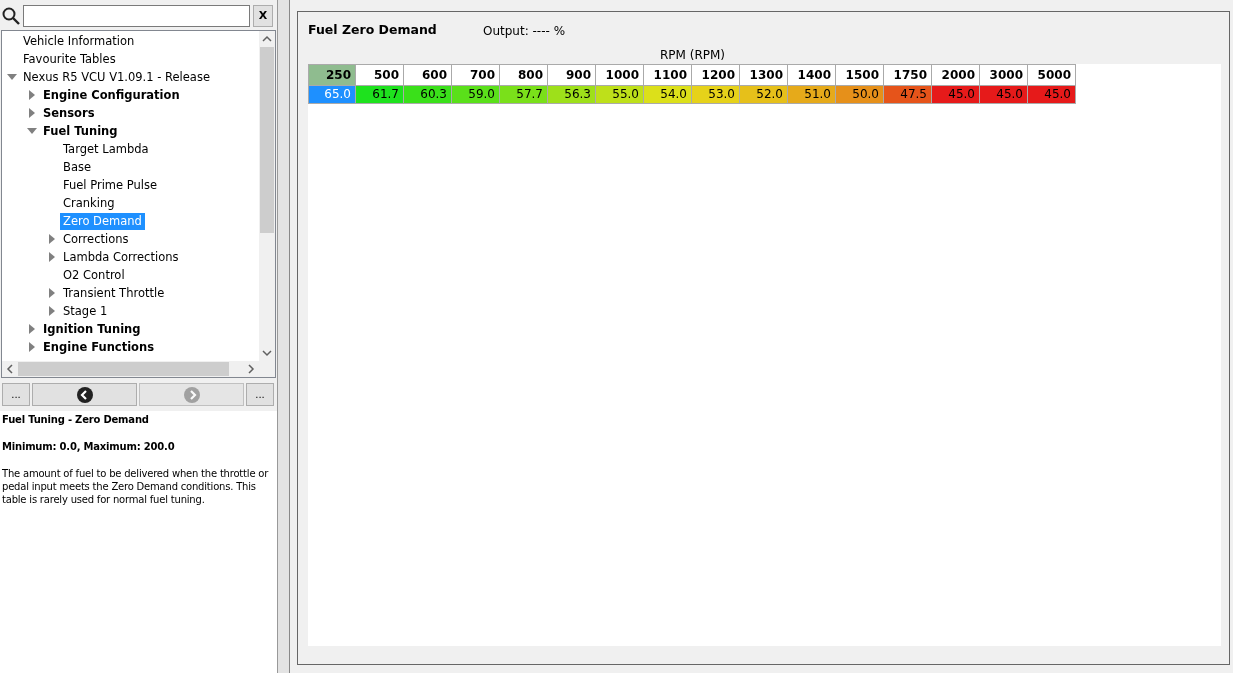 This screenshot has width=1233, height=673. What do you see at coordinates (76, 419) in the screenshot?
I see `help-title: Fuel Tuning - Zero Demand` at bounding box center [76, 419].